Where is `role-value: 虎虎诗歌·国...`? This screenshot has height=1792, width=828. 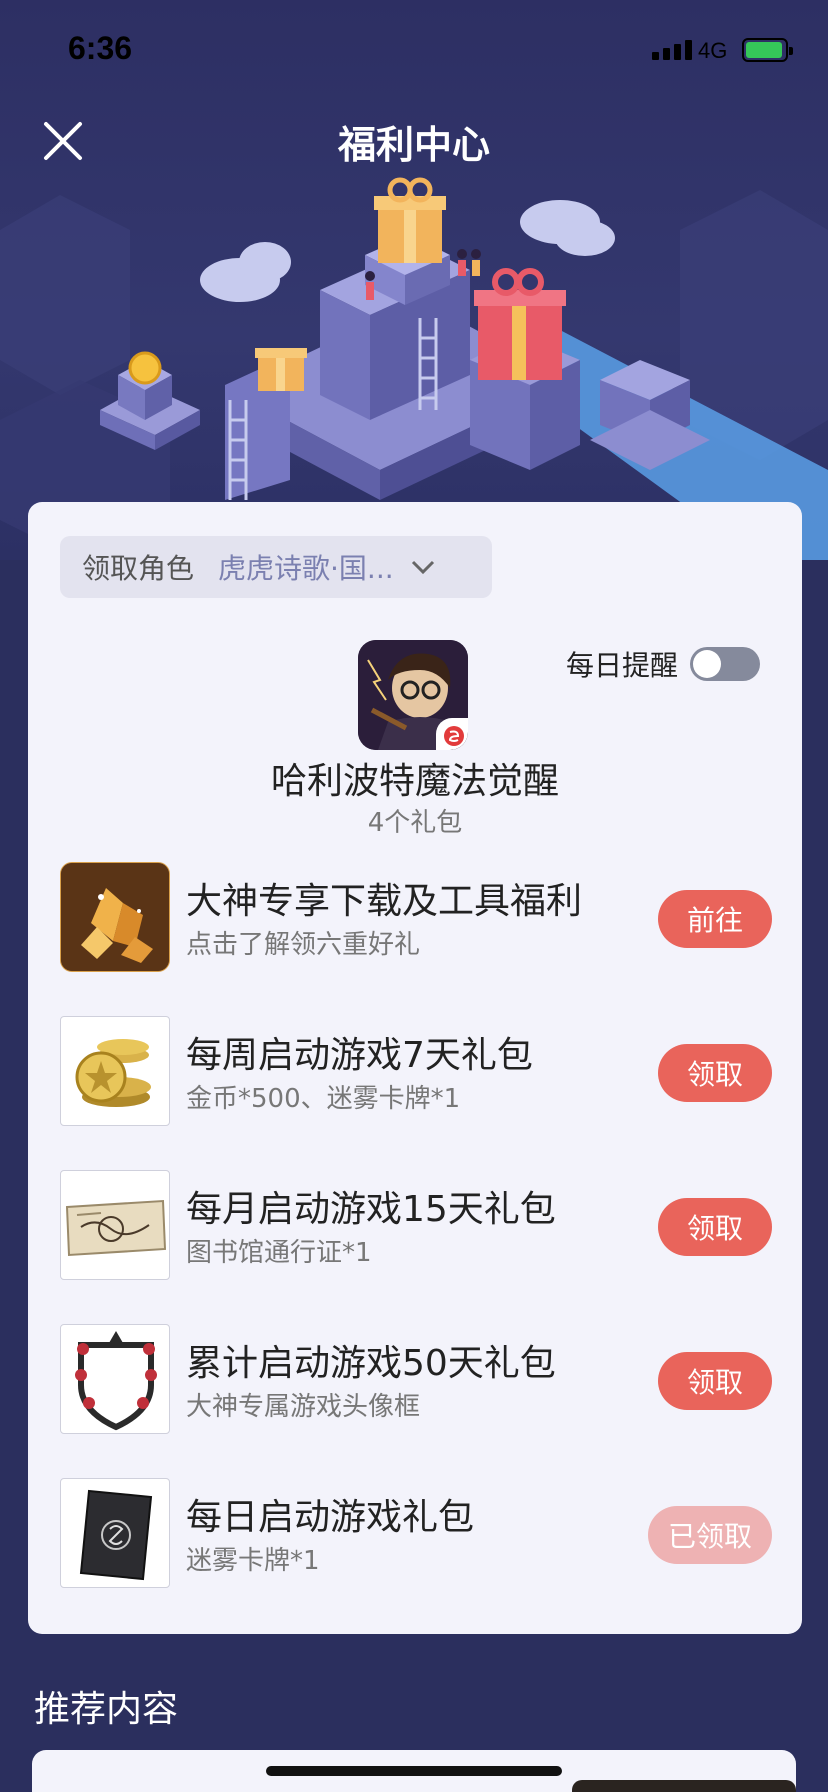 role-value: 虎虎诗歌·国... is located at coordinates (306, 568).